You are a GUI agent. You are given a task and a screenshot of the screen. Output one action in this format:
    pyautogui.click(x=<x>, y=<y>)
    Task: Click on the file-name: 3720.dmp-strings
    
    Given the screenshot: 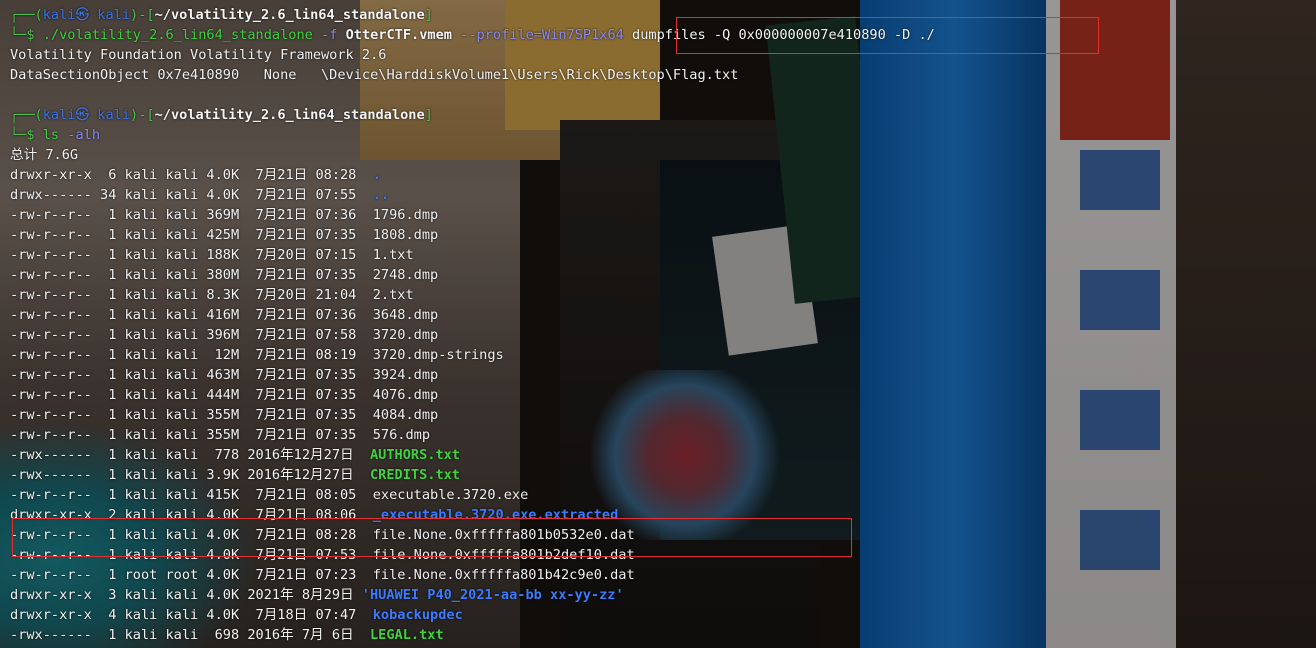 What is the action you would take?
    pyautogui.click(x=438, y=355)
    